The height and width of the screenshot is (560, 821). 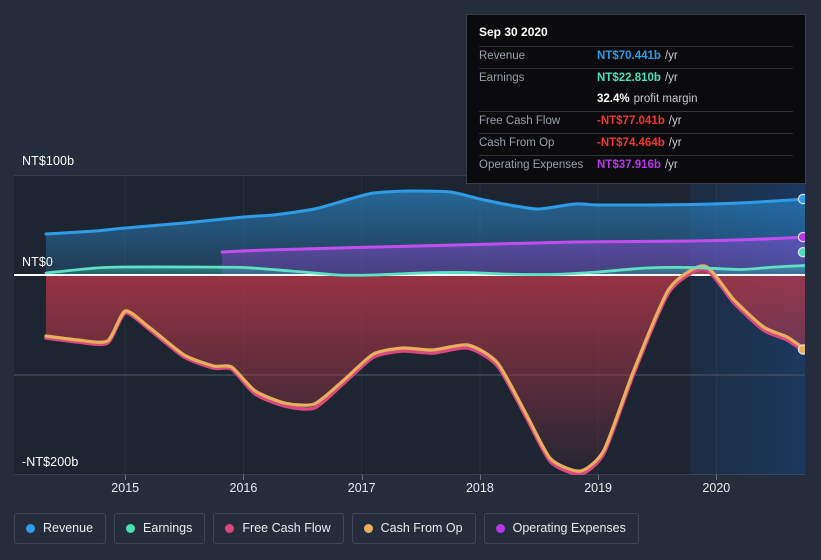 What do you see at coordinates (37, 262) in the screenshot?
I see `y-axis-label-zero: NT$0` at bounding box center [37, 262].